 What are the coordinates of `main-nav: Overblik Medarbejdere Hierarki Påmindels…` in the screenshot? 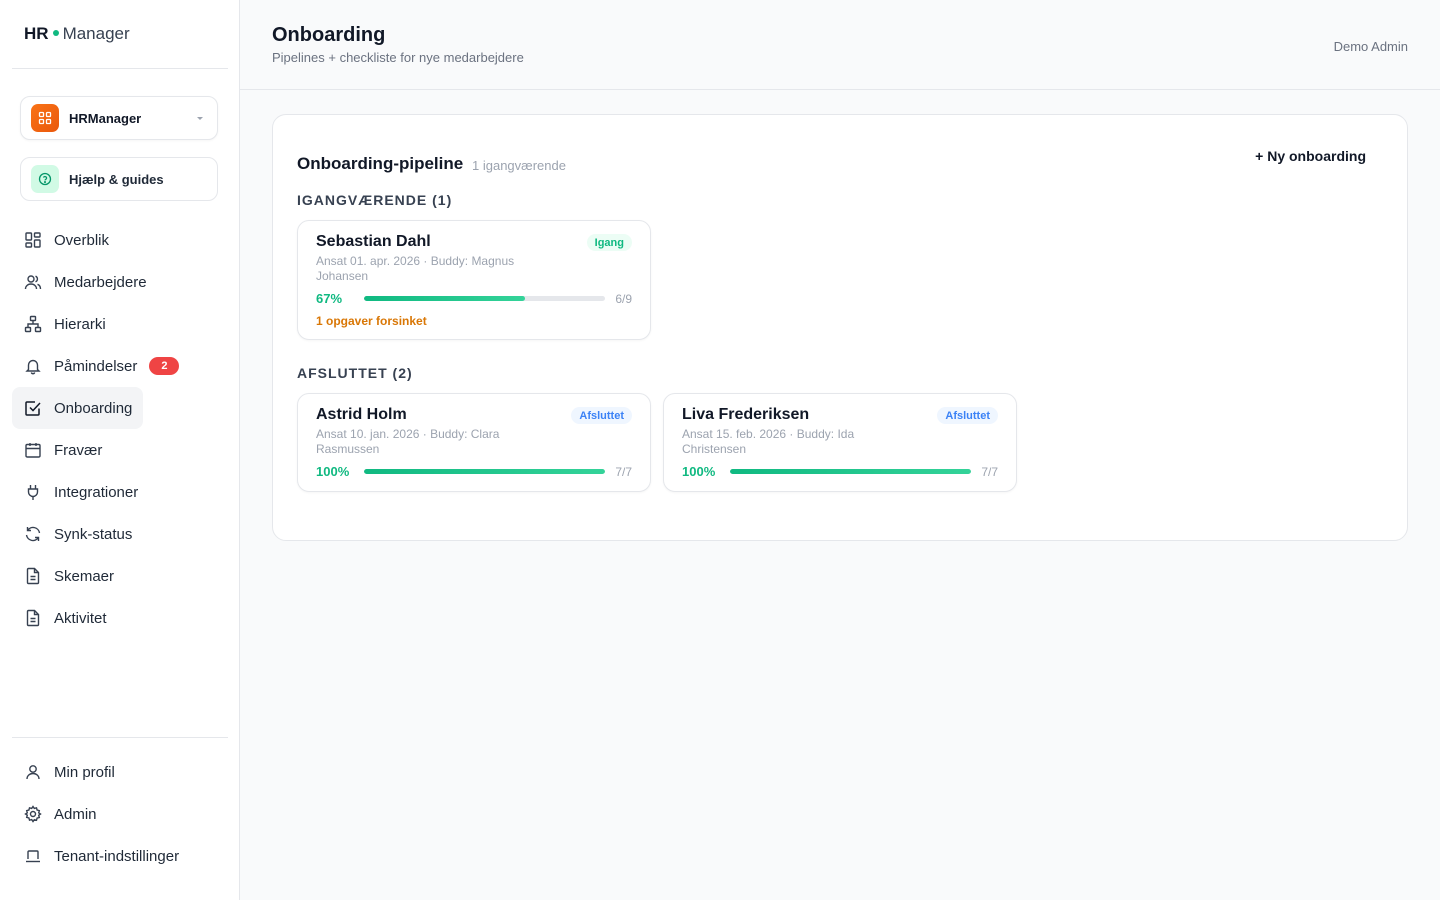 It's located at (120, 429).